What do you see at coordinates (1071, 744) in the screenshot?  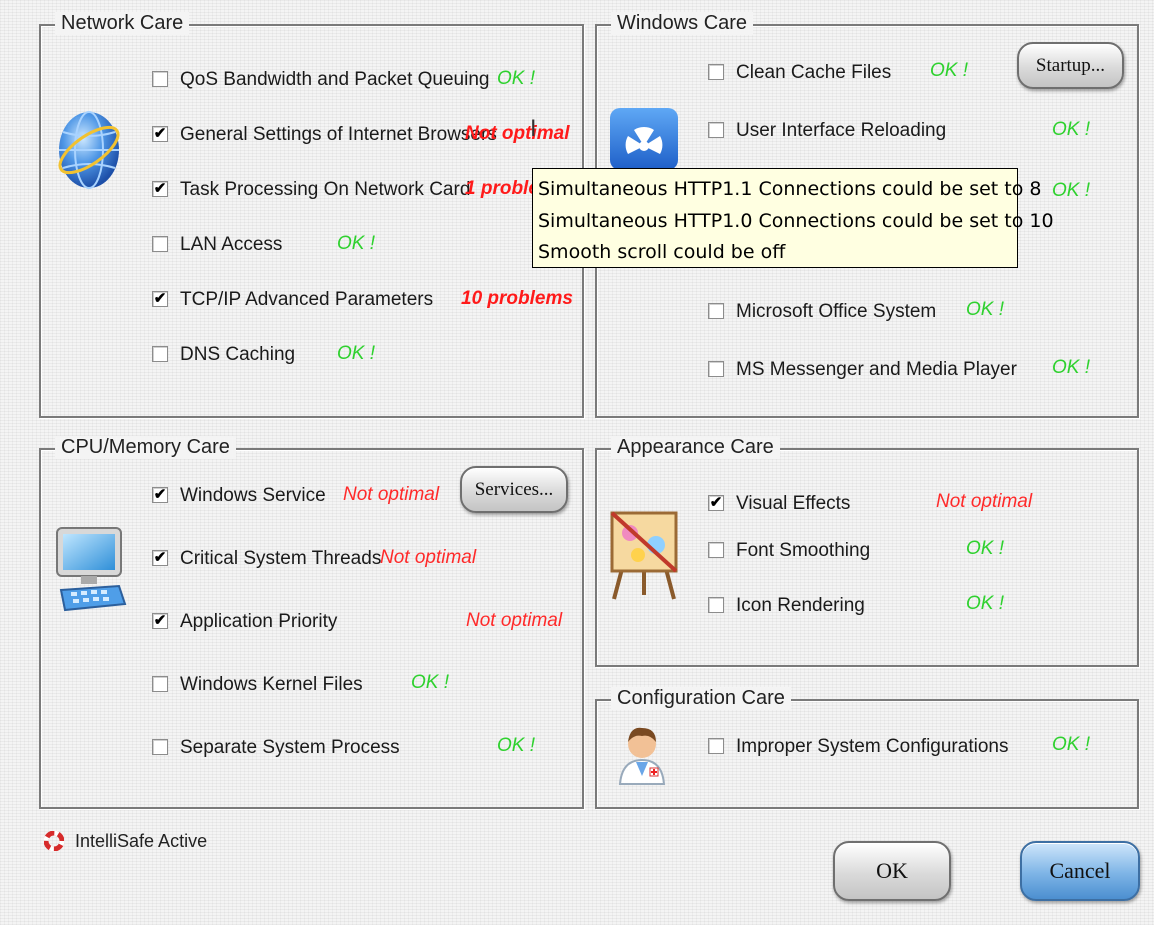 I see `improper-configs-status: OK !` at bounding box center [1071, 744].